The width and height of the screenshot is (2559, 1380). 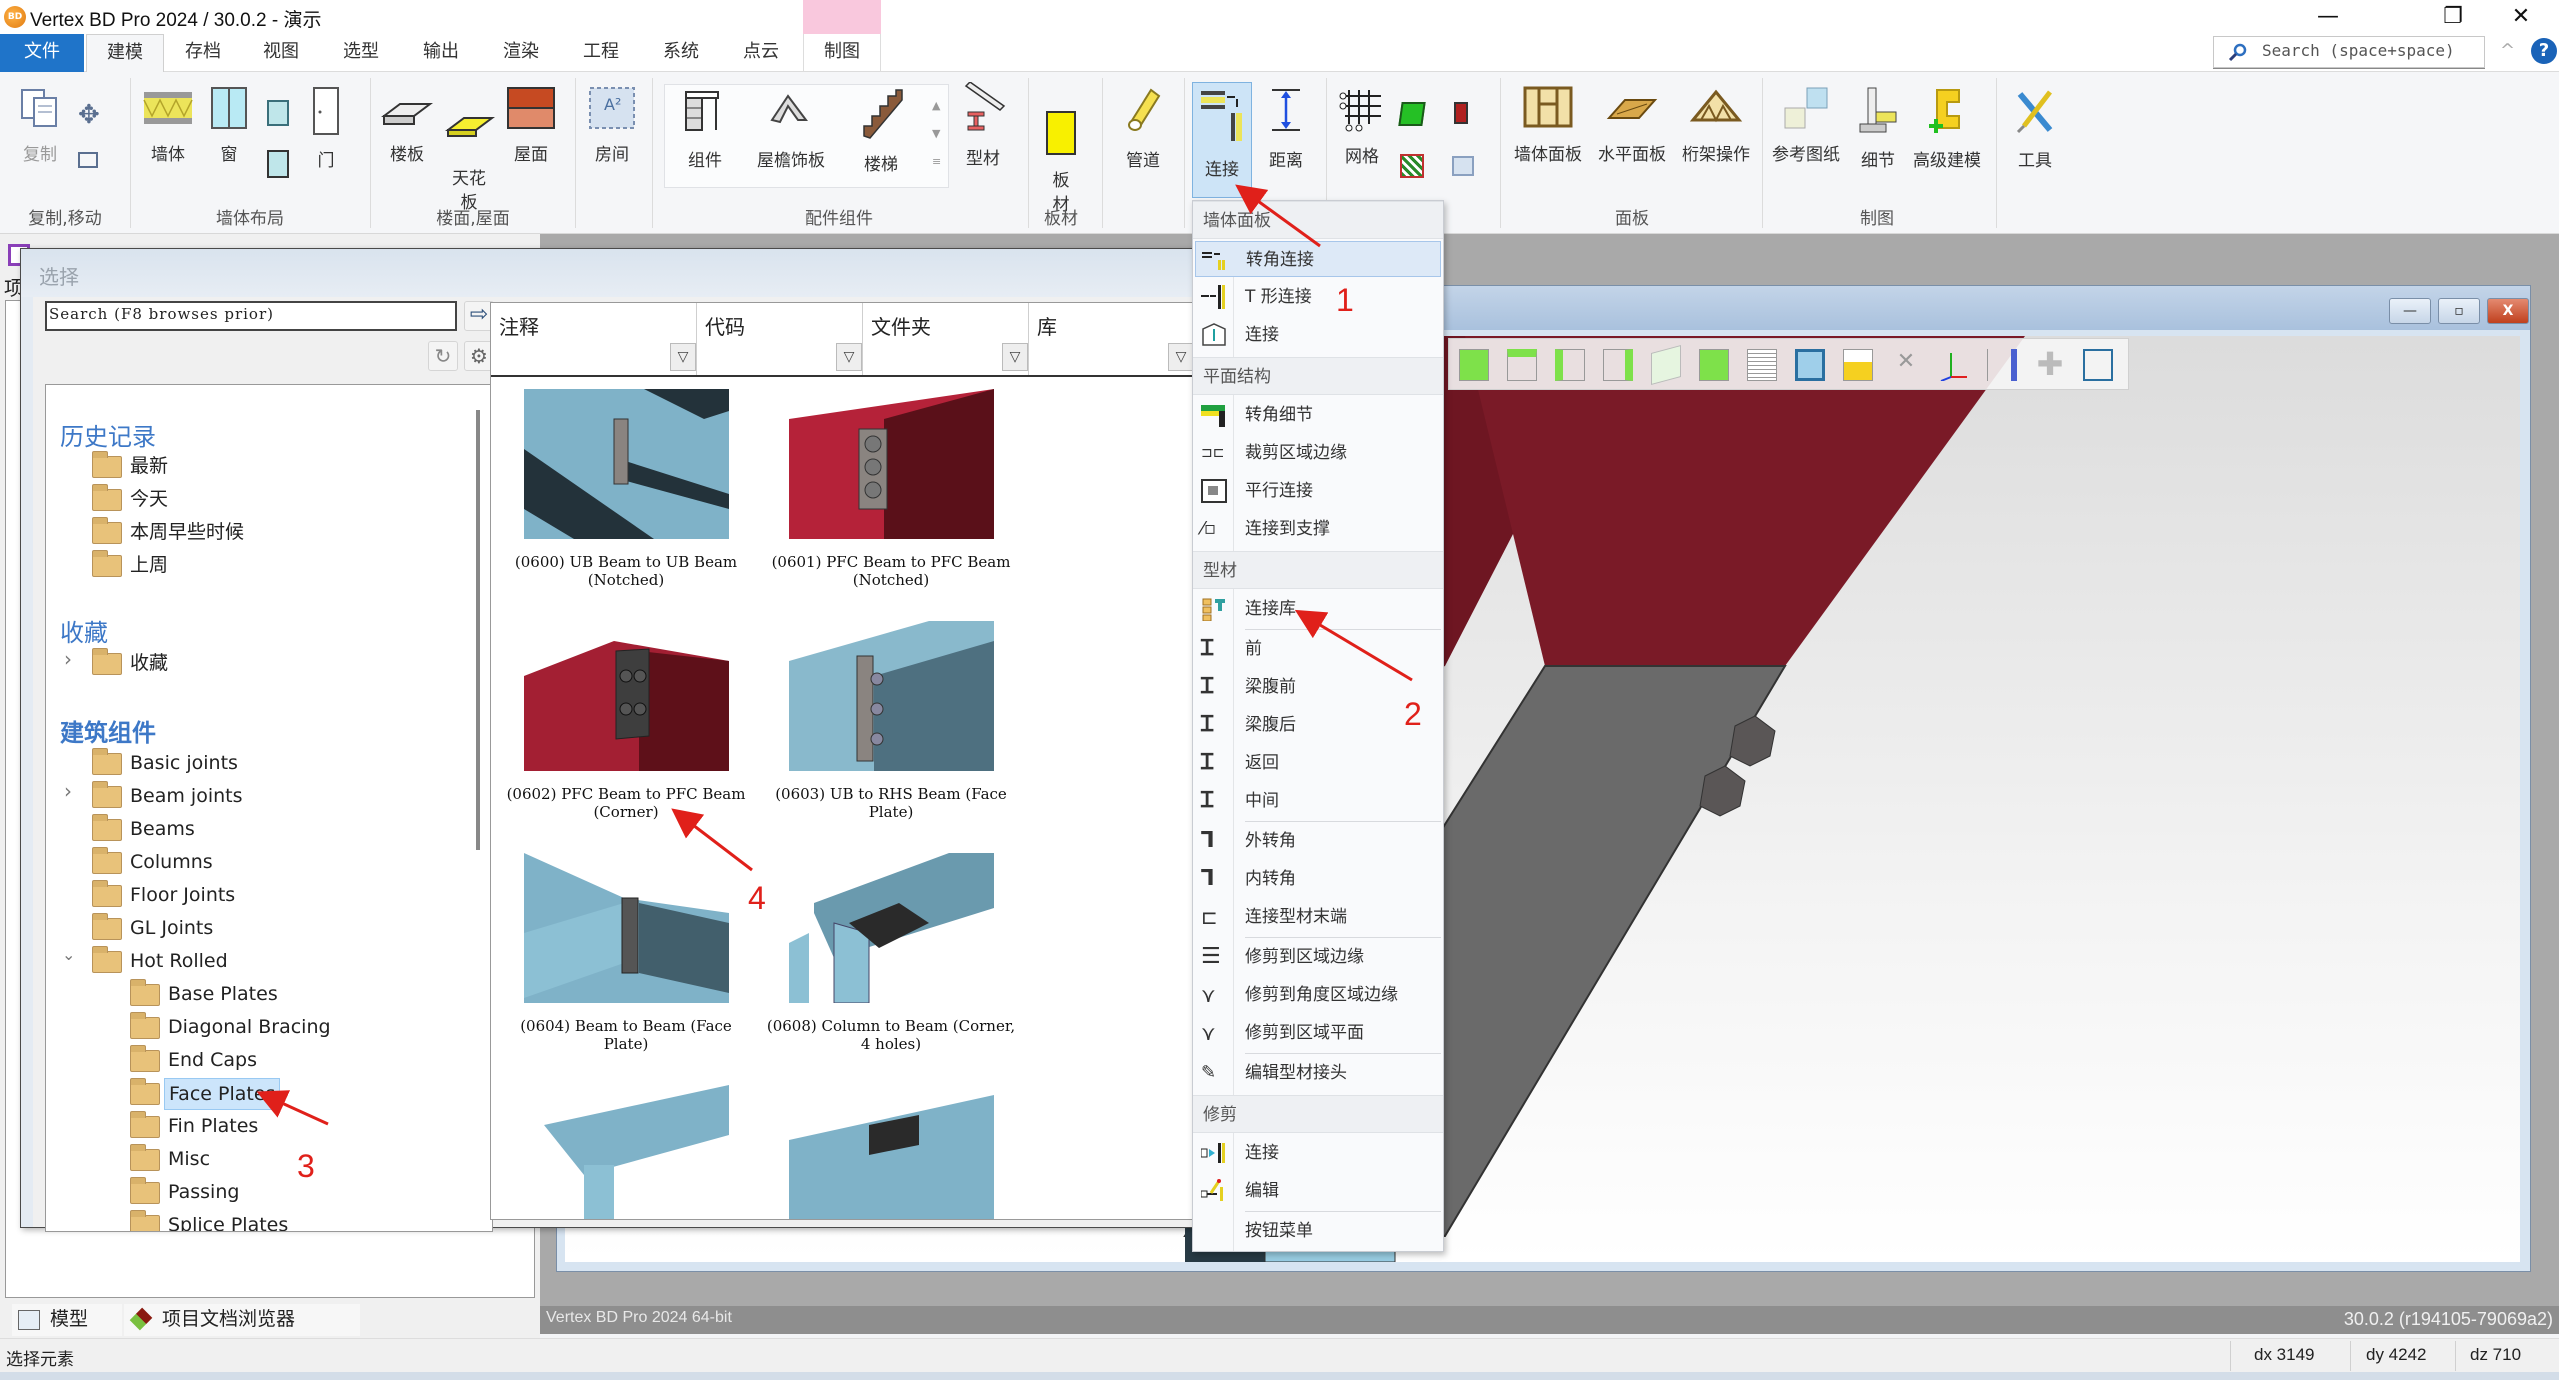 What do you see at coordinates (1461, 113) in the screenshot?
I see `building-icon` at bounding box center [1461, 113].